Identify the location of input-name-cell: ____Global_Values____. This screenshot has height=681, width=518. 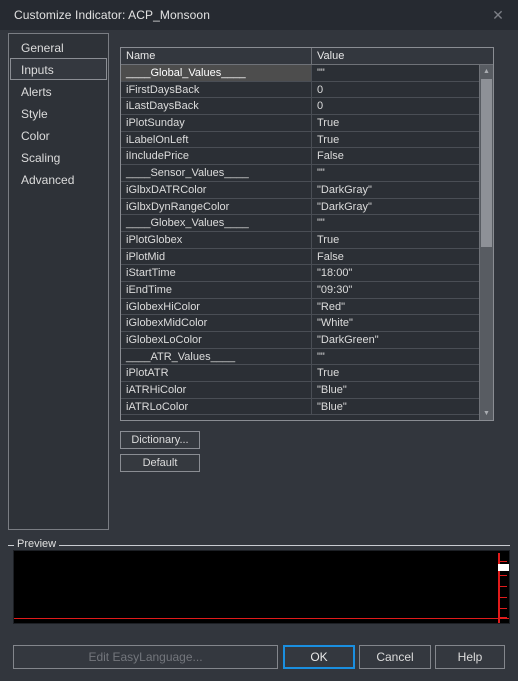
(216, 73).